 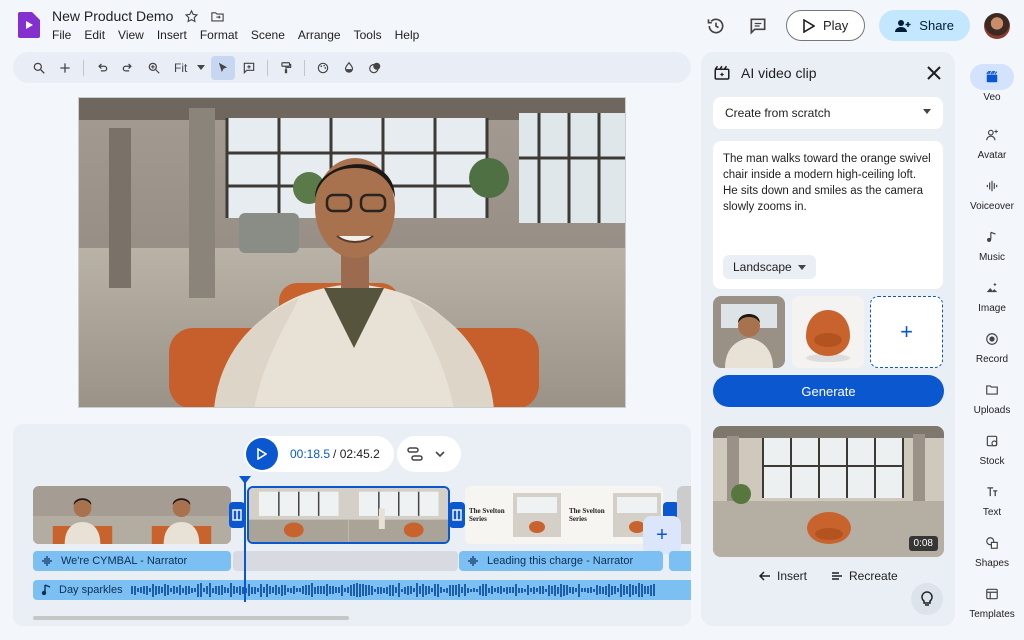 I want to click on rail-label: Avatar, so click(x=992, y=155).